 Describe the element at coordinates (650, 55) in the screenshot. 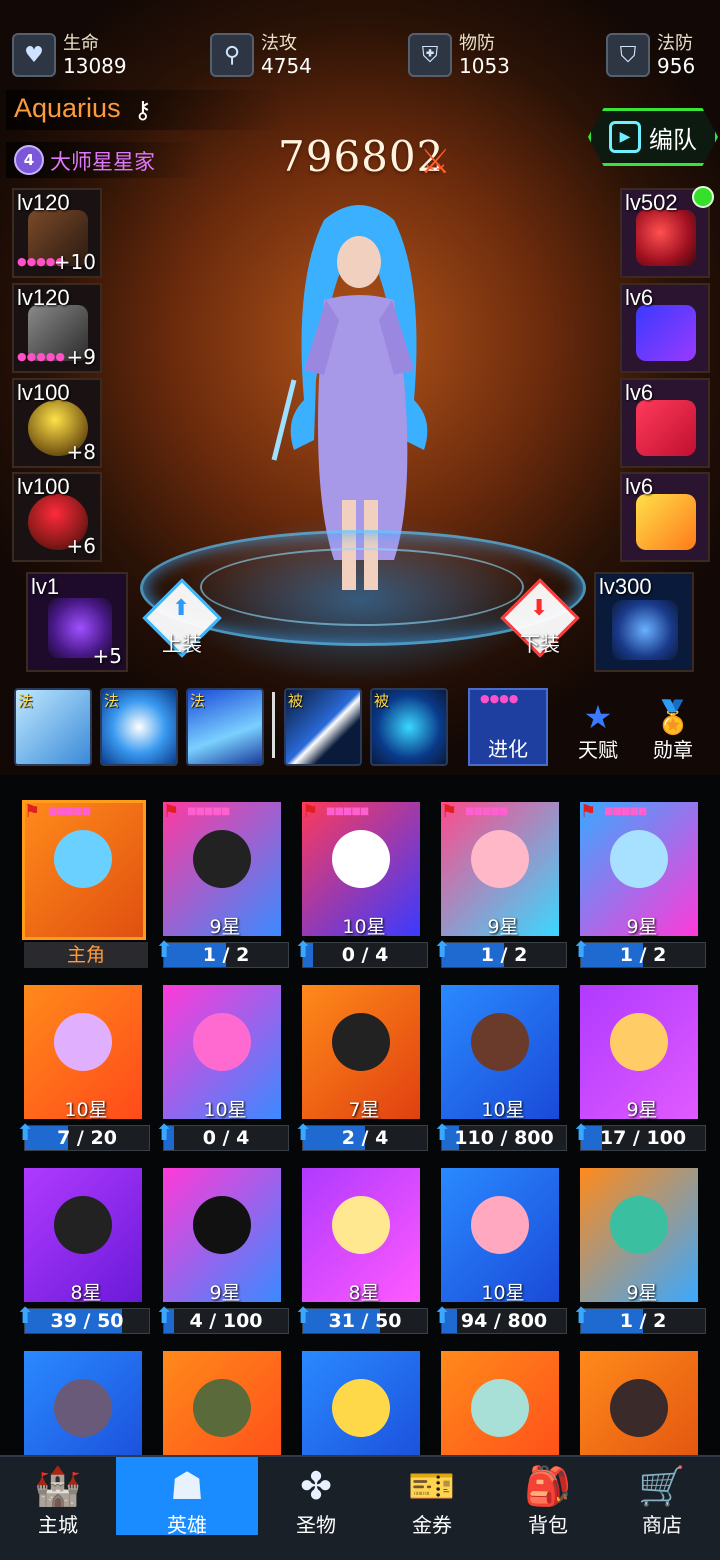

I see `stat-magic-defense: ⛉ 法防 956` at that location.